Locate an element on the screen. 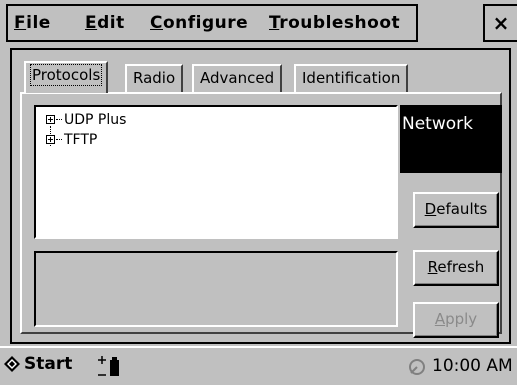 Image resolution: width=517 pixels, height=385 pixels. apply-label: pply is located at coordinates (461, 319).